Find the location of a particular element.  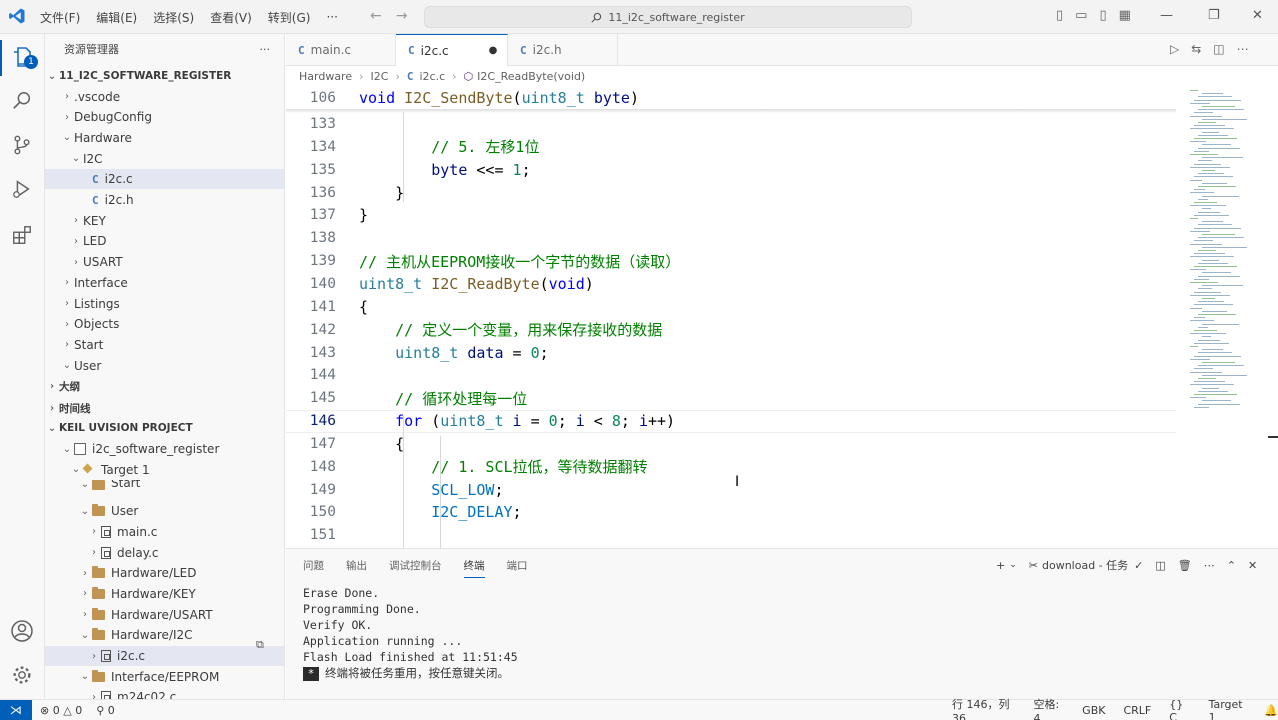

tree-item: ⌄ Start is located at coordinates (164, 485).